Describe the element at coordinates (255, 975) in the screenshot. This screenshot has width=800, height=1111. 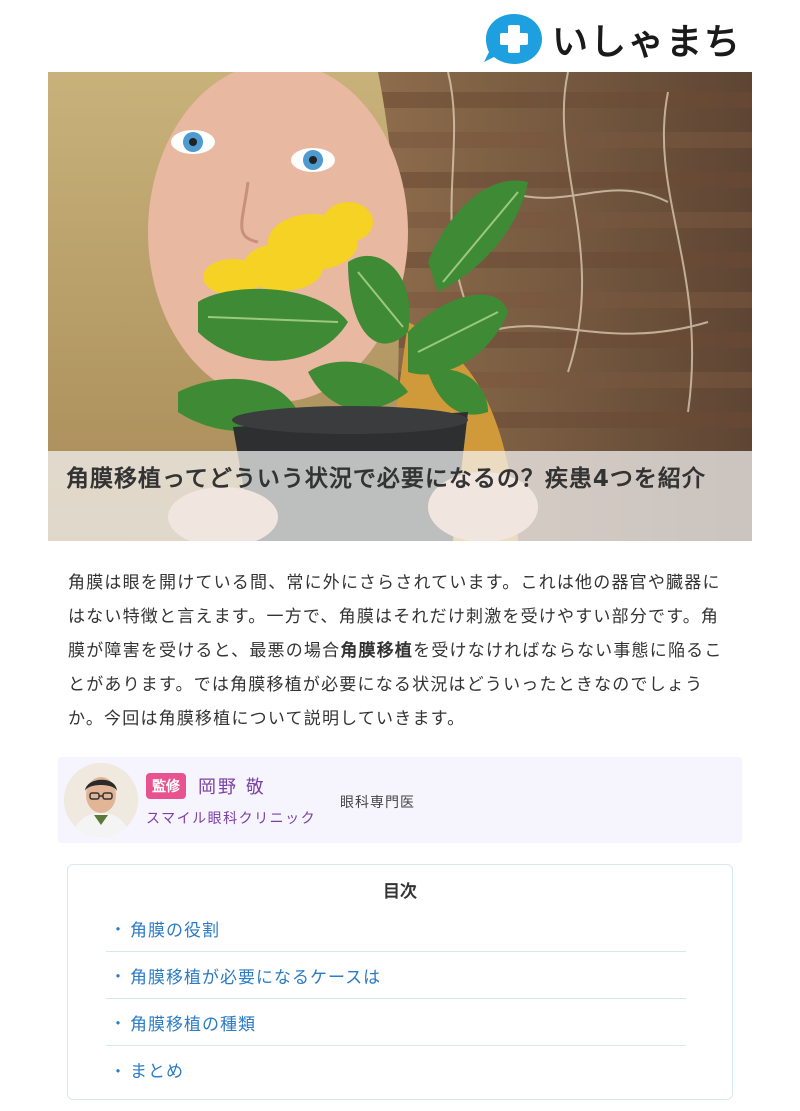
I see `toc-link-cases: 角膜移植が必要になるケースは` at that location.